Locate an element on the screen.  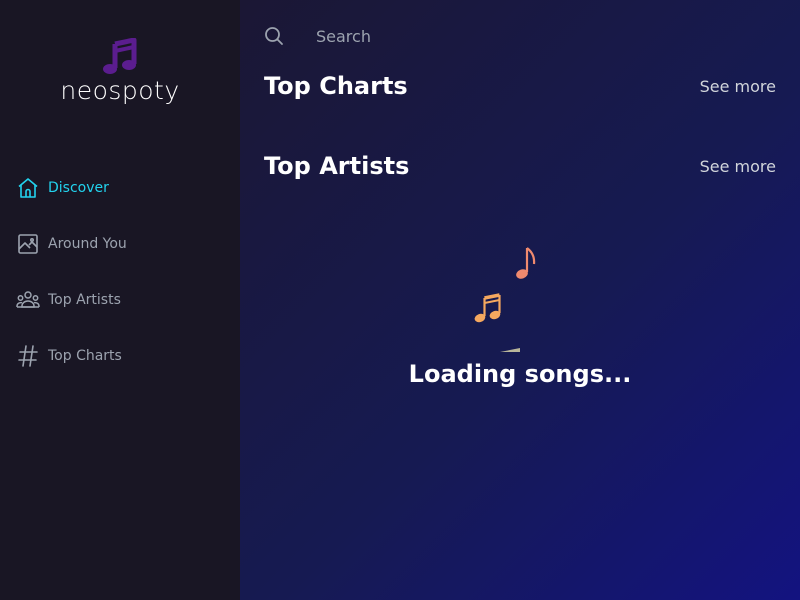
users-icon is located at coordinates (28, 300).